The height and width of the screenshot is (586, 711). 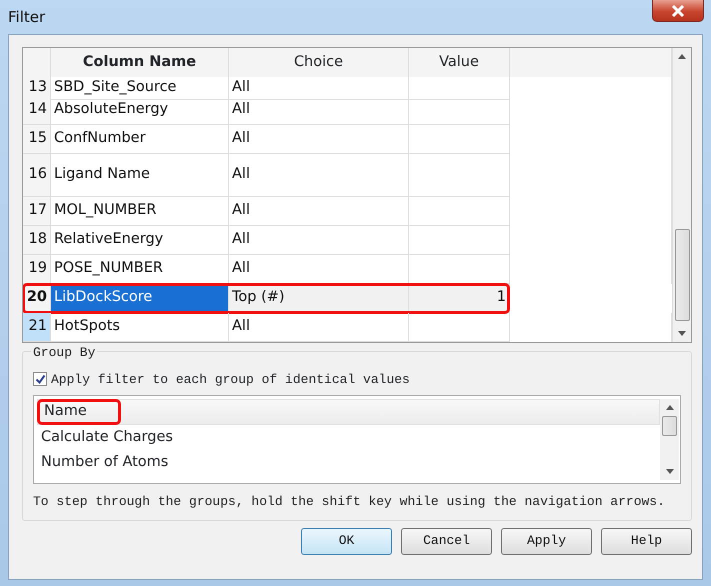 I want to click on column-header: Choice, so click(x=319, y=62).